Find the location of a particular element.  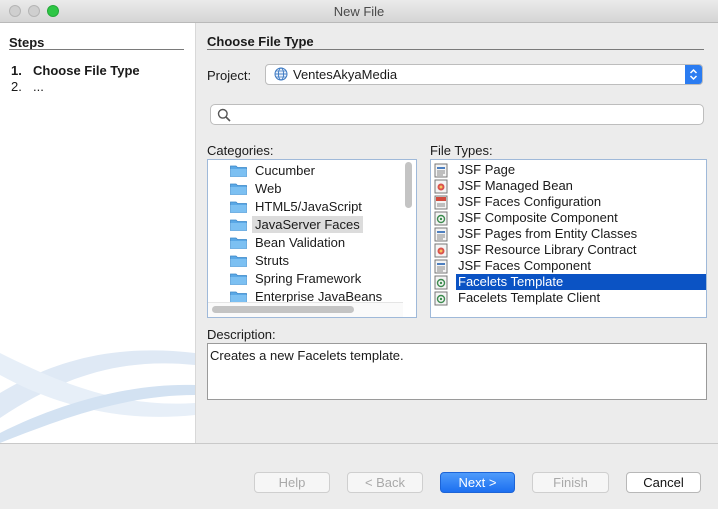

file-type-item: Facelets Template Client is located at coordinates (568, 298).